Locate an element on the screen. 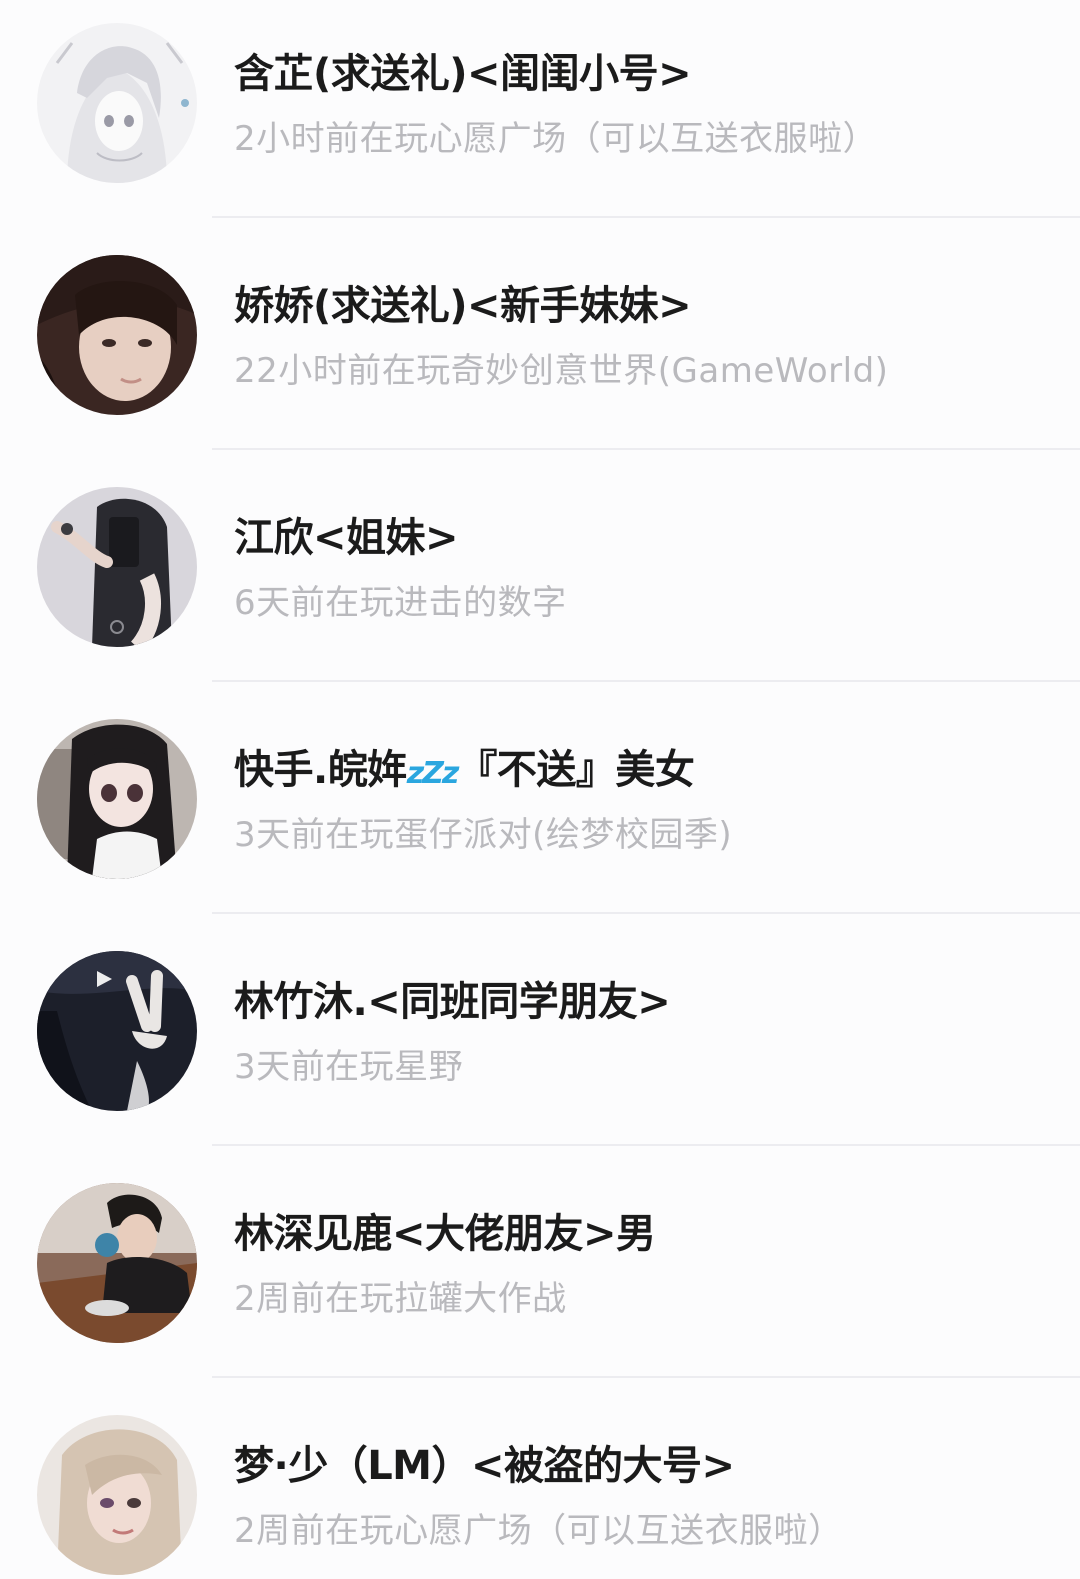 The width and height of the screenshot is (1080, 1579). friend-status: 6天前在玩进击的数字 is located at coordinates (400, 603).